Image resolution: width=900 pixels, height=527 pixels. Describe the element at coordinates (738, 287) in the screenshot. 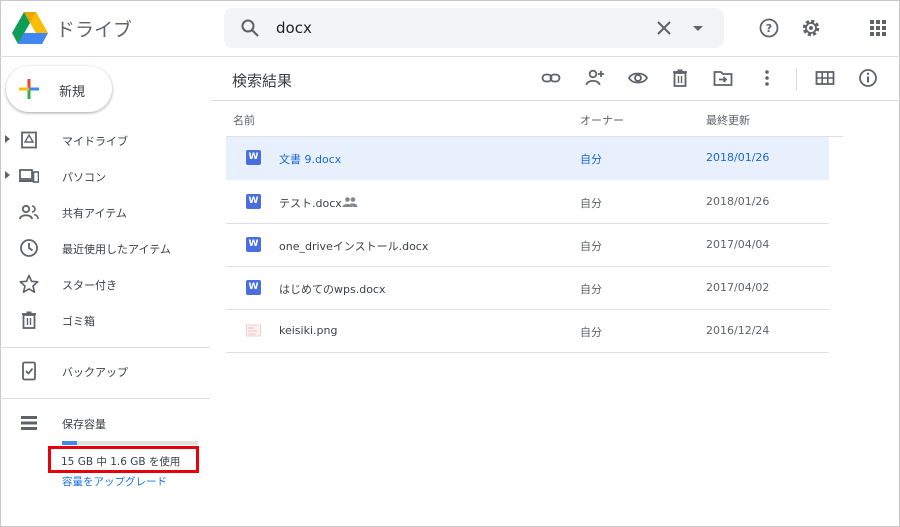

I see `file-modified: 2017/04/02` at that location.